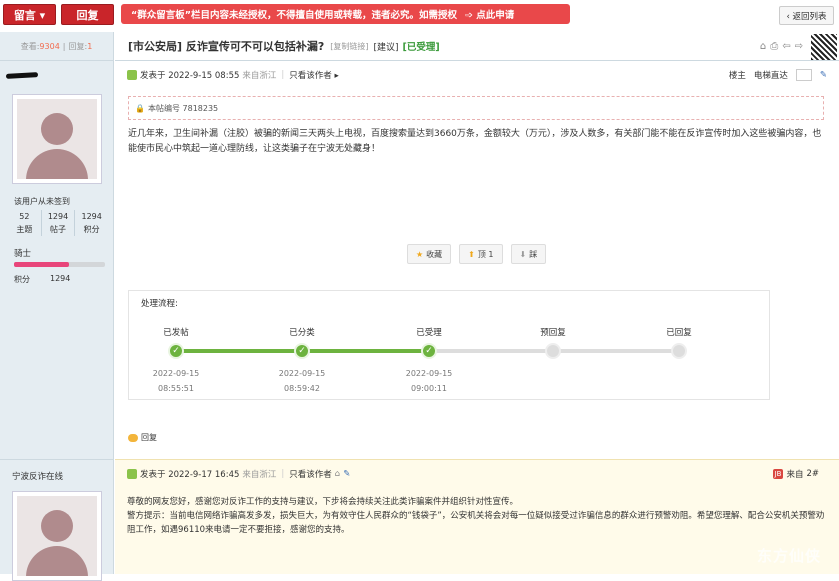 The height and width of the screenshot is (581, 839). Describe the element at coordinates (786, 46) in the screenshot. I see `prev-icon: ⇦` at that location.